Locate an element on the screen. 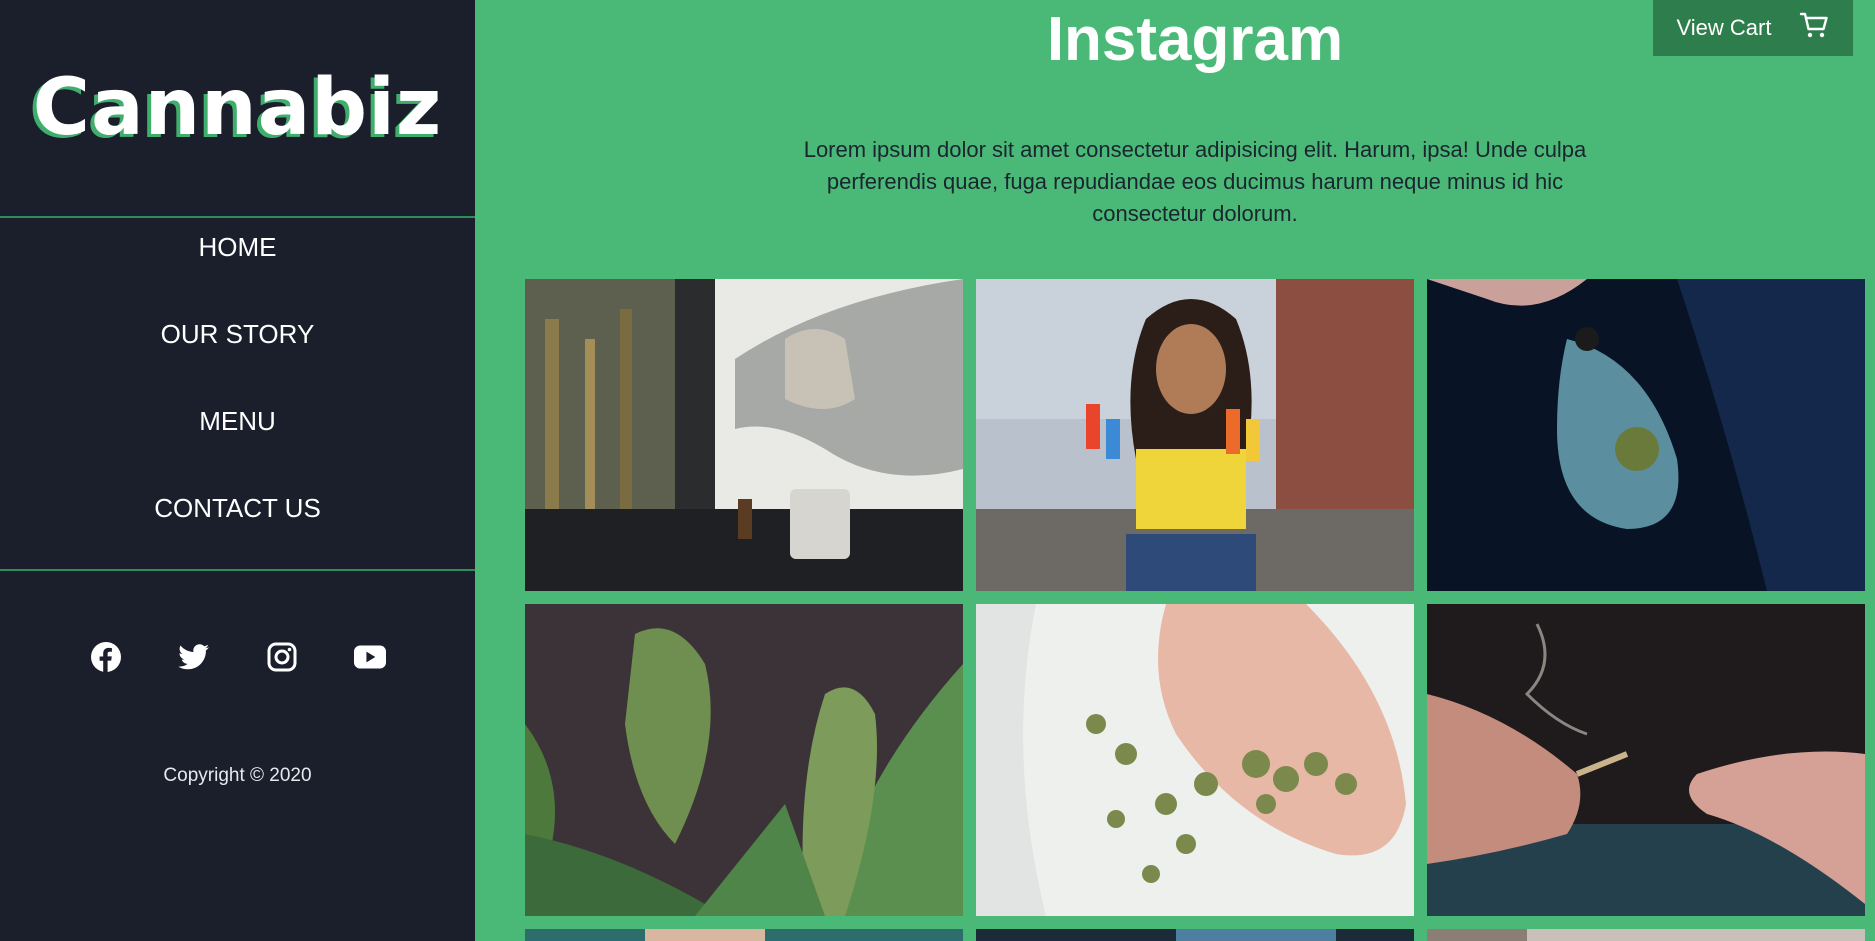 The image size is (1875, 941). instagram-photo-glass-pipe is located at coordinates (1646, 435).